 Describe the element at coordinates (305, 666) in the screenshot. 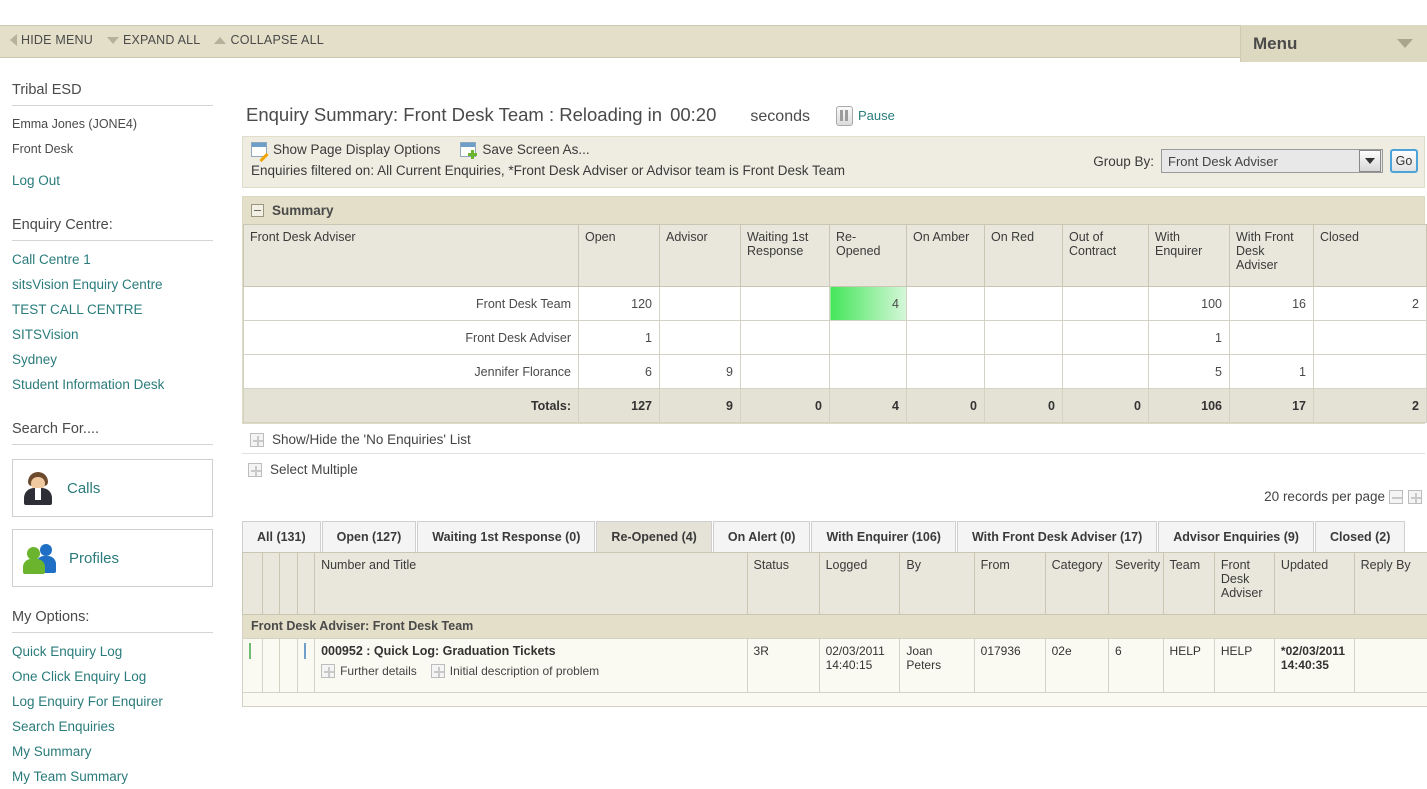

I see `document-link` at that location.